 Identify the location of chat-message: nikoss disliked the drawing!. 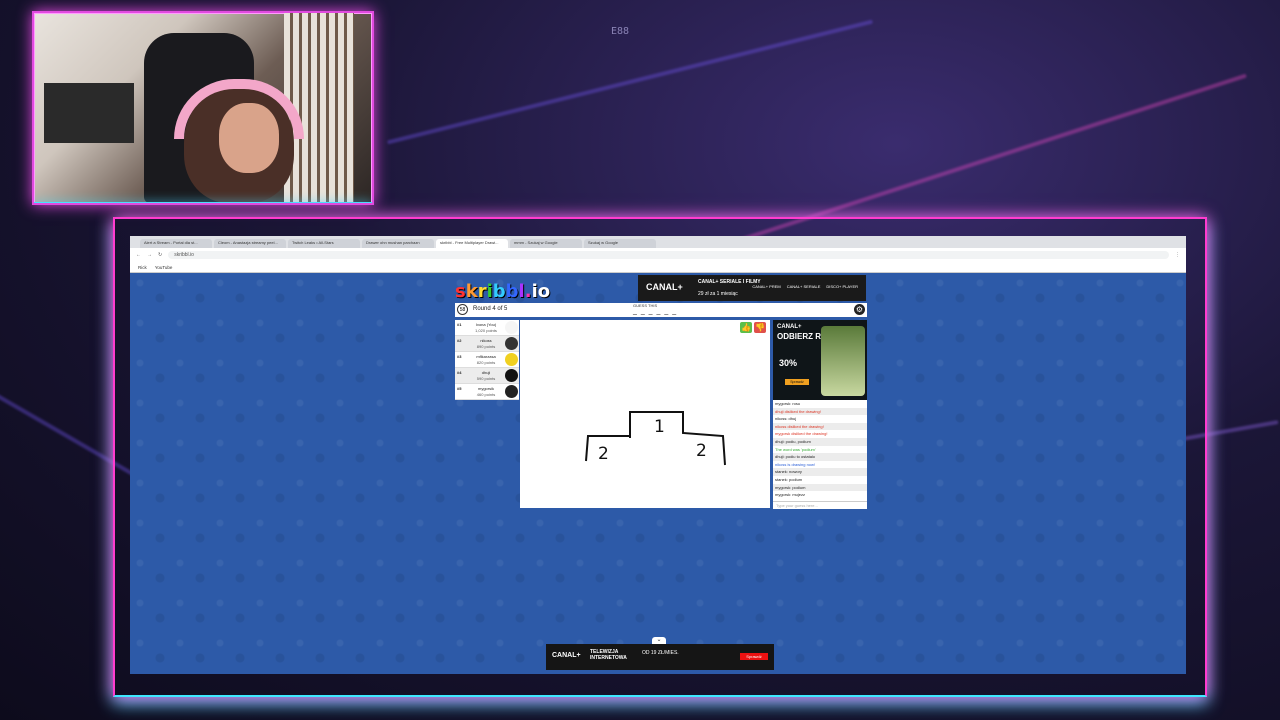
(820, 426).